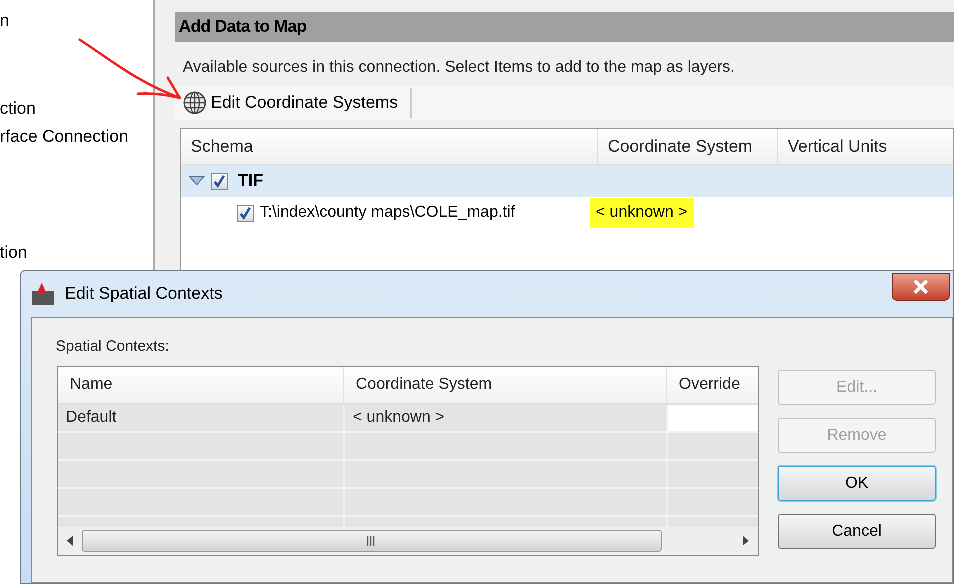 This screenshot has height=584, width=954. I want to click on column-header: Name, so click(200, 385).